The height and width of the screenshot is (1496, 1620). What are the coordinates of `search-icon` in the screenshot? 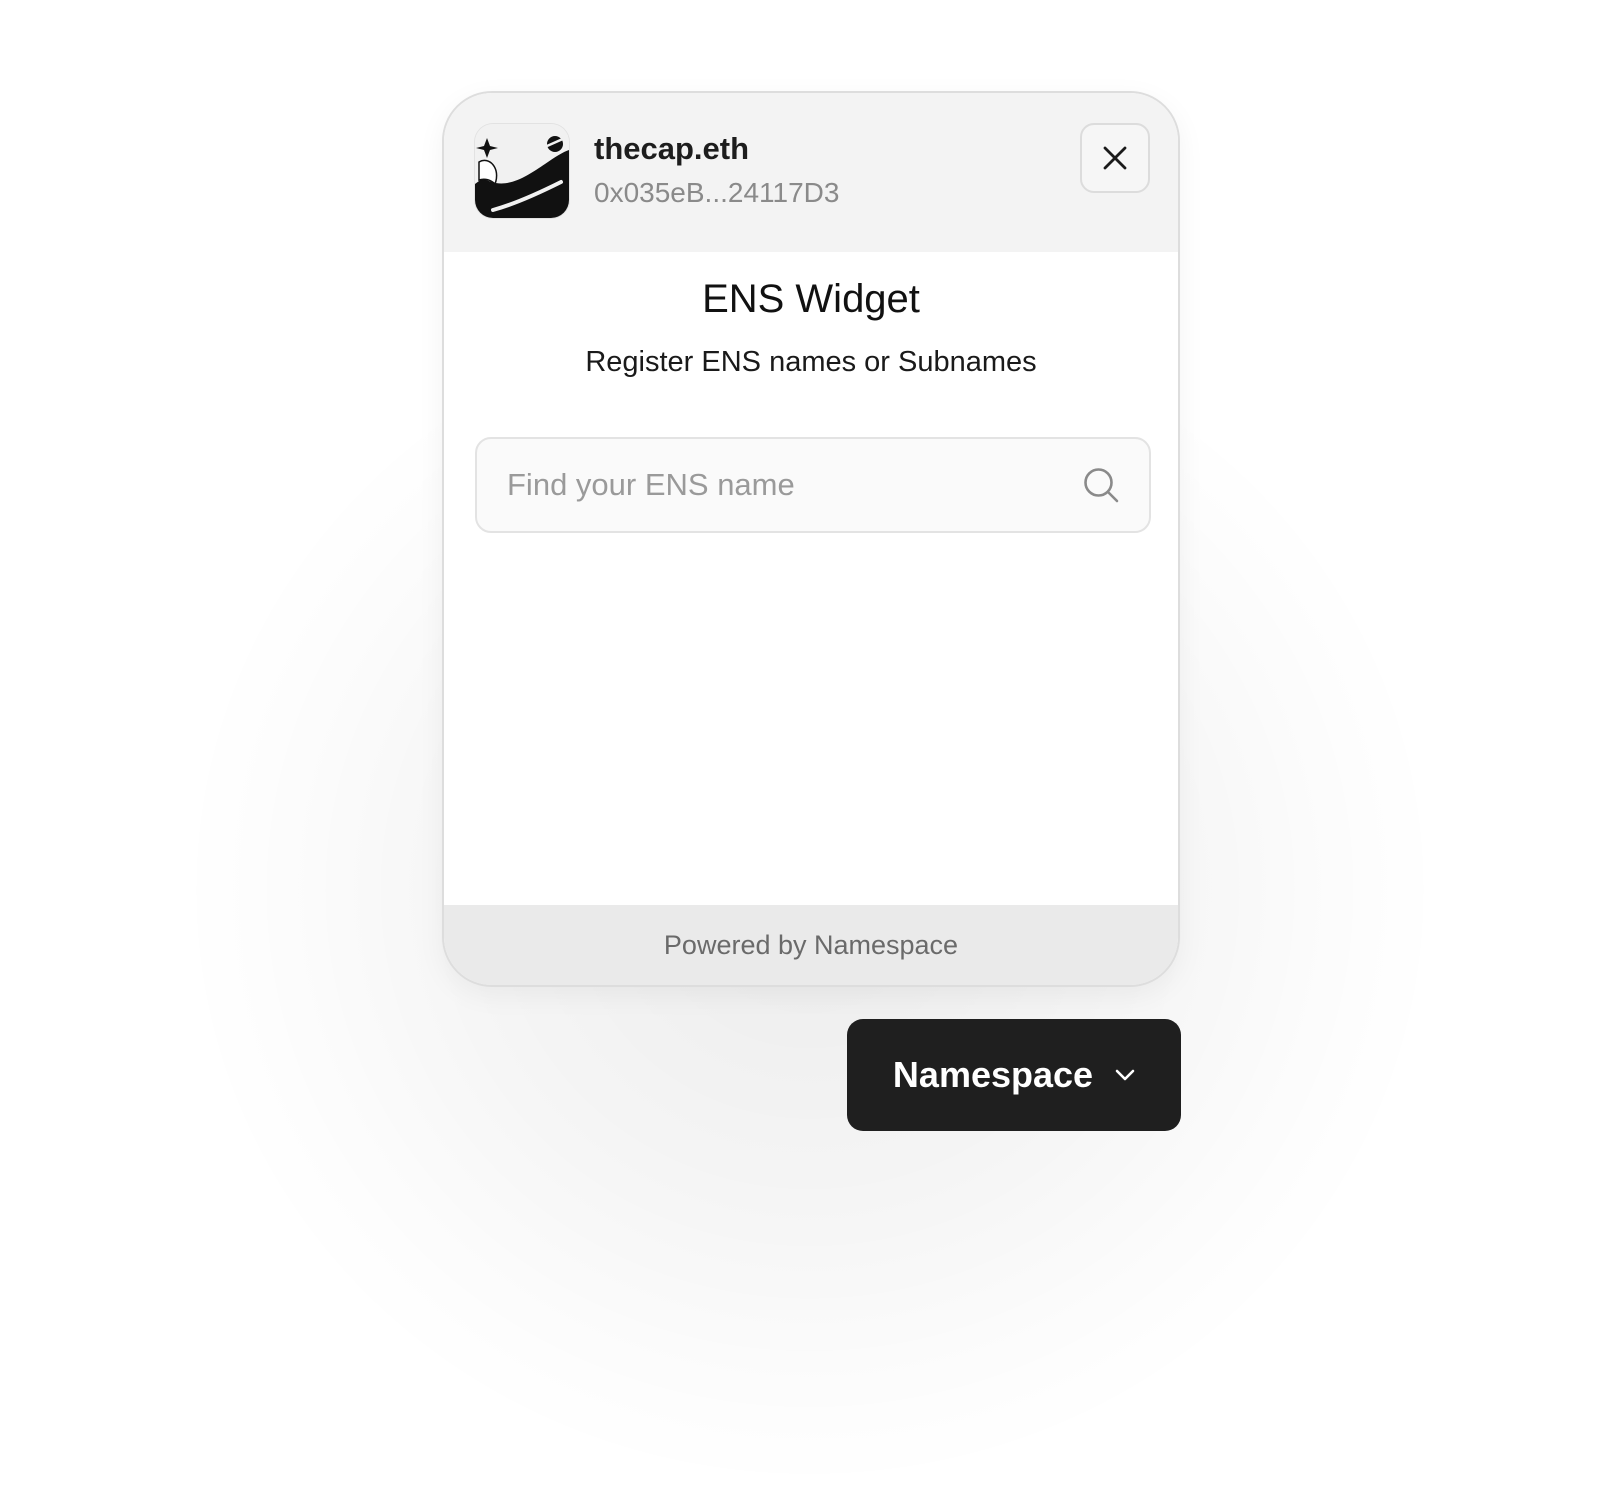 It's located at (1101, 485).